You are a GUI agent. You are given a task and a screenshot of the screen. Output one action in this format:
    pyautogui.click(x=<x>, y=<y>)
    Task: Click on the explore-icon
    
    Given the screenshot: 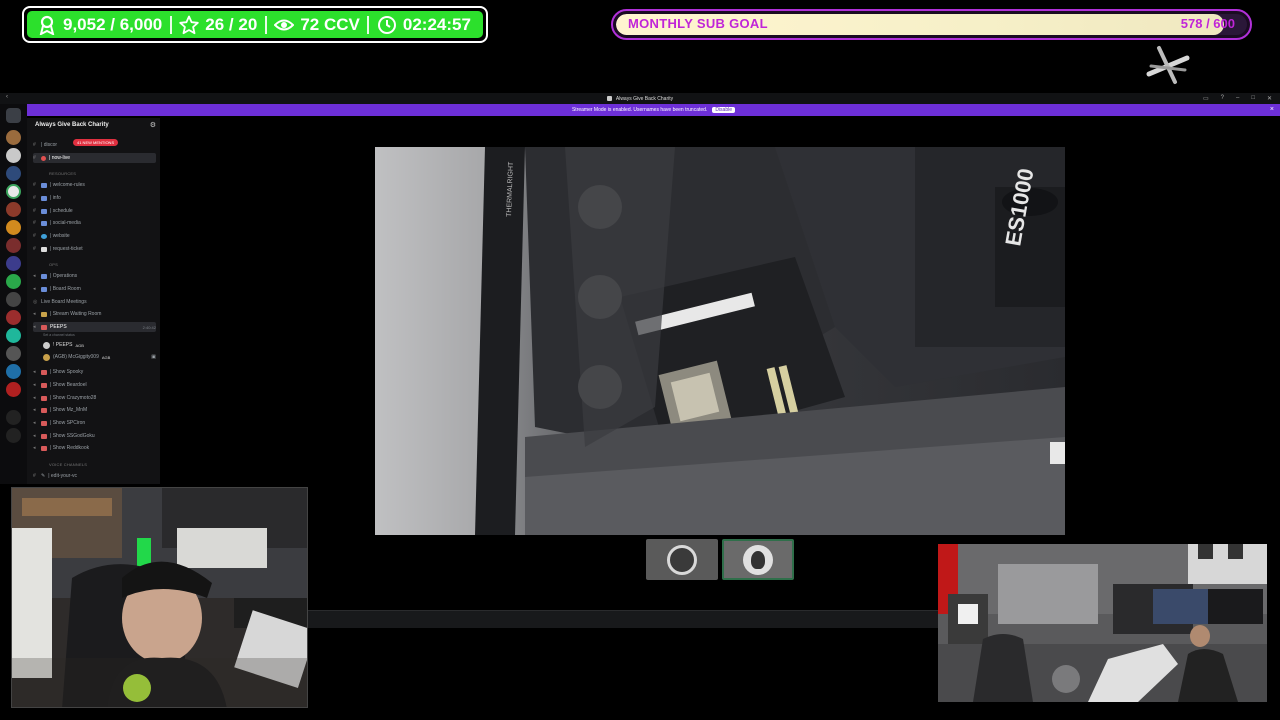 What is the action you would take?
    pyautogui.click(x=13, y=435)
    